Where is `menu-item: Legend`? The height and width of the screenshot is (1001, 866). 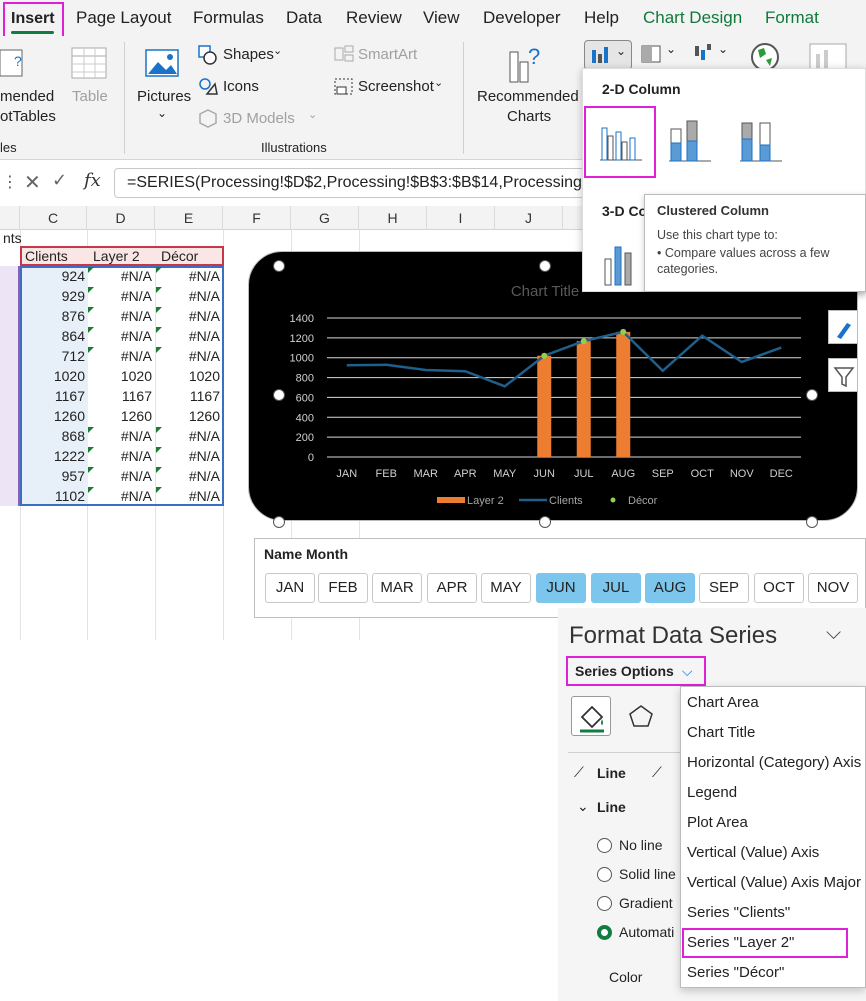
menu-item: Legend is located at coordinates (712, 792).